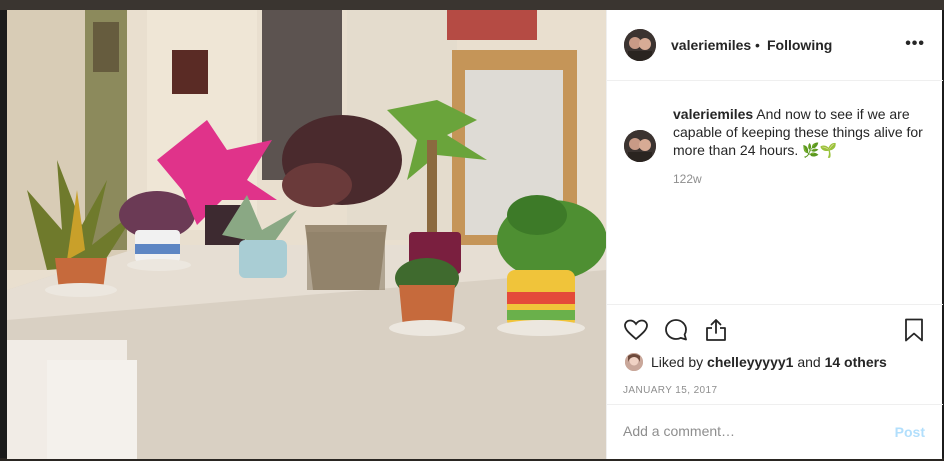 This screenshot has width=944, height=461. What do you see at coordinates (716, 330) in the screenshot?
I see `share-icon` at bounding box center [716, 330].